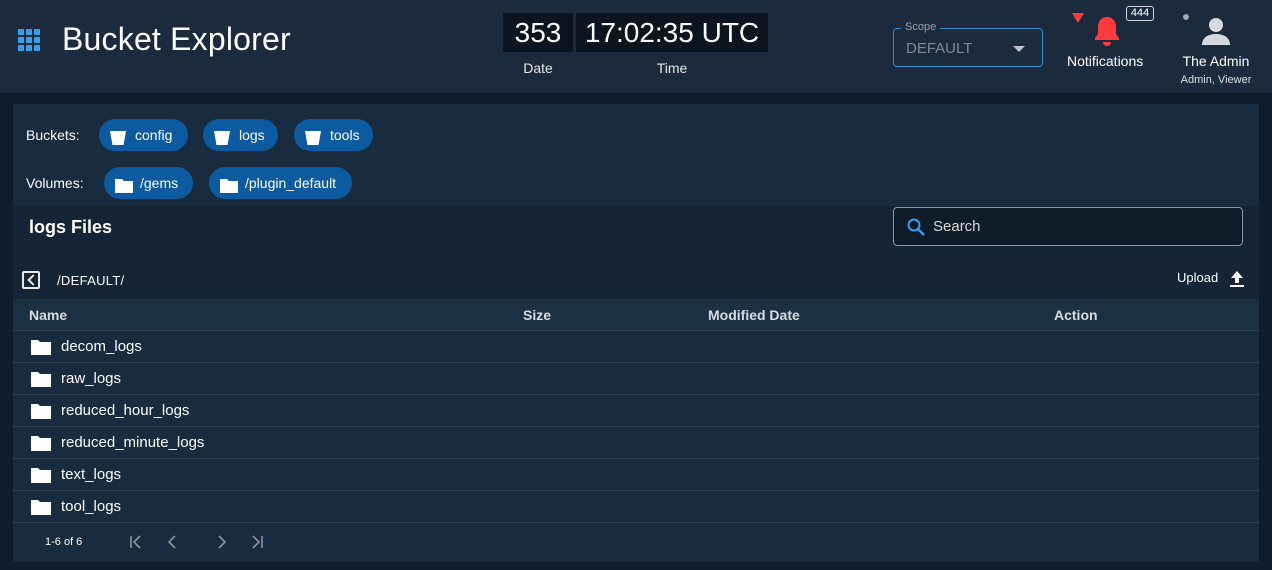  I want to click on file-name: decom_logs, so click(101, 346).